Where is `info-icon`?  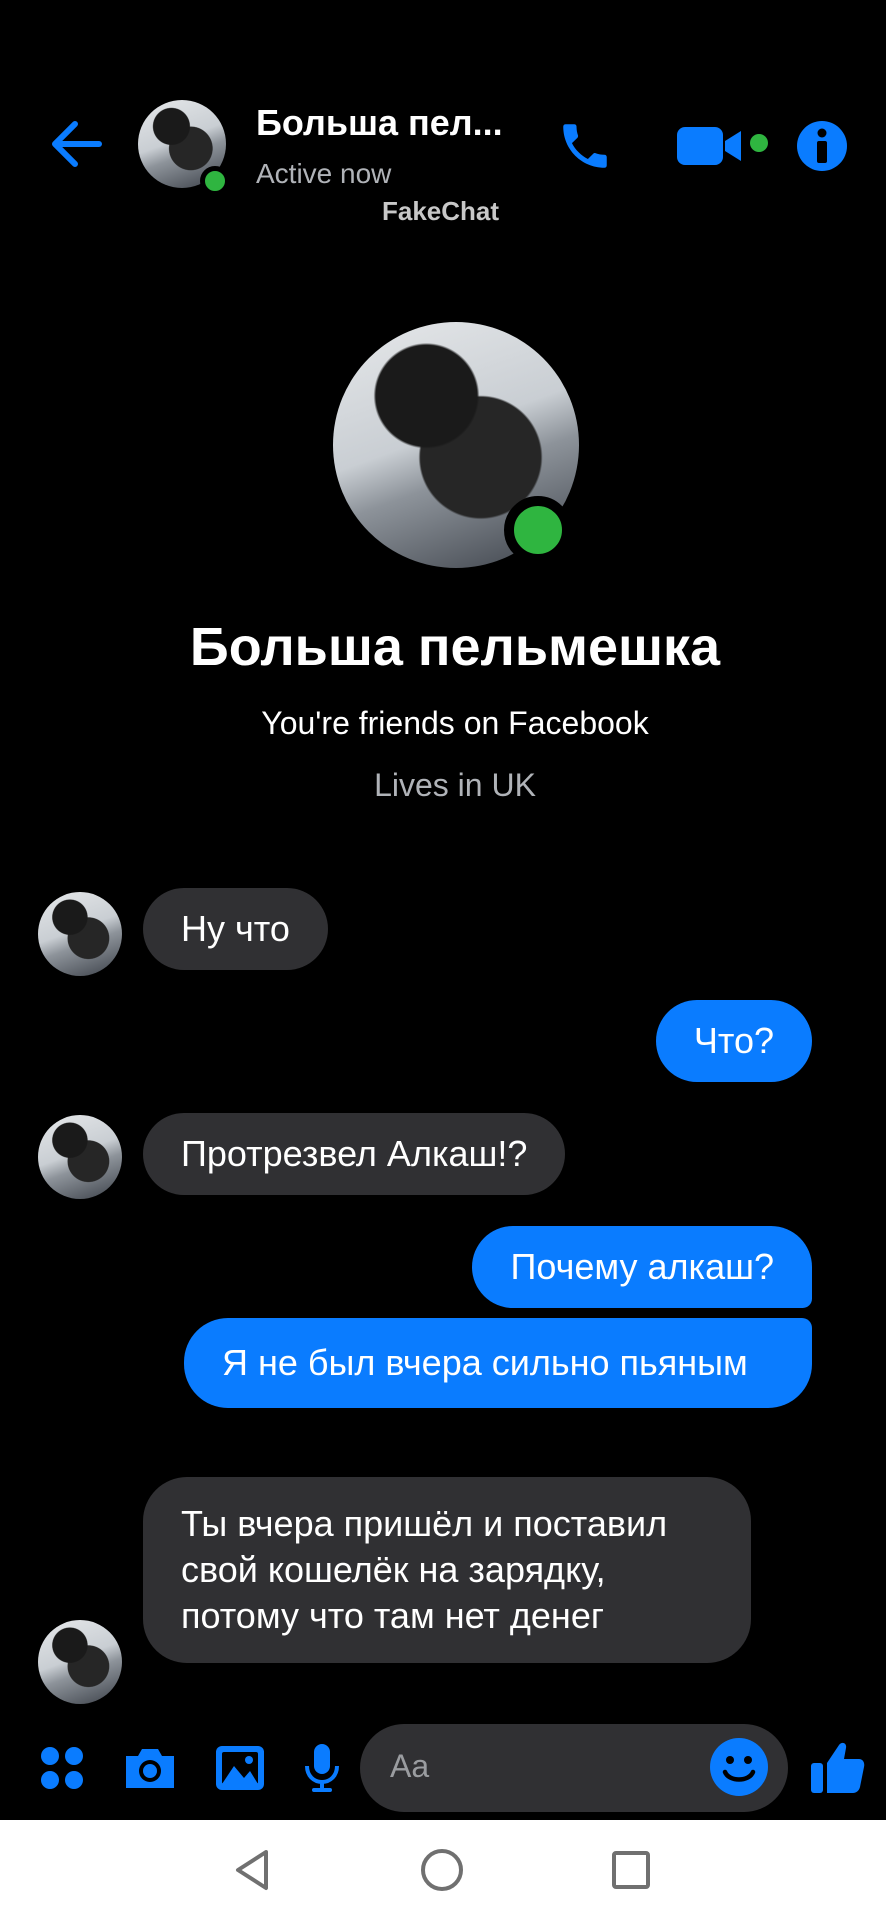 info-icon is located at coordinates (822, 146).